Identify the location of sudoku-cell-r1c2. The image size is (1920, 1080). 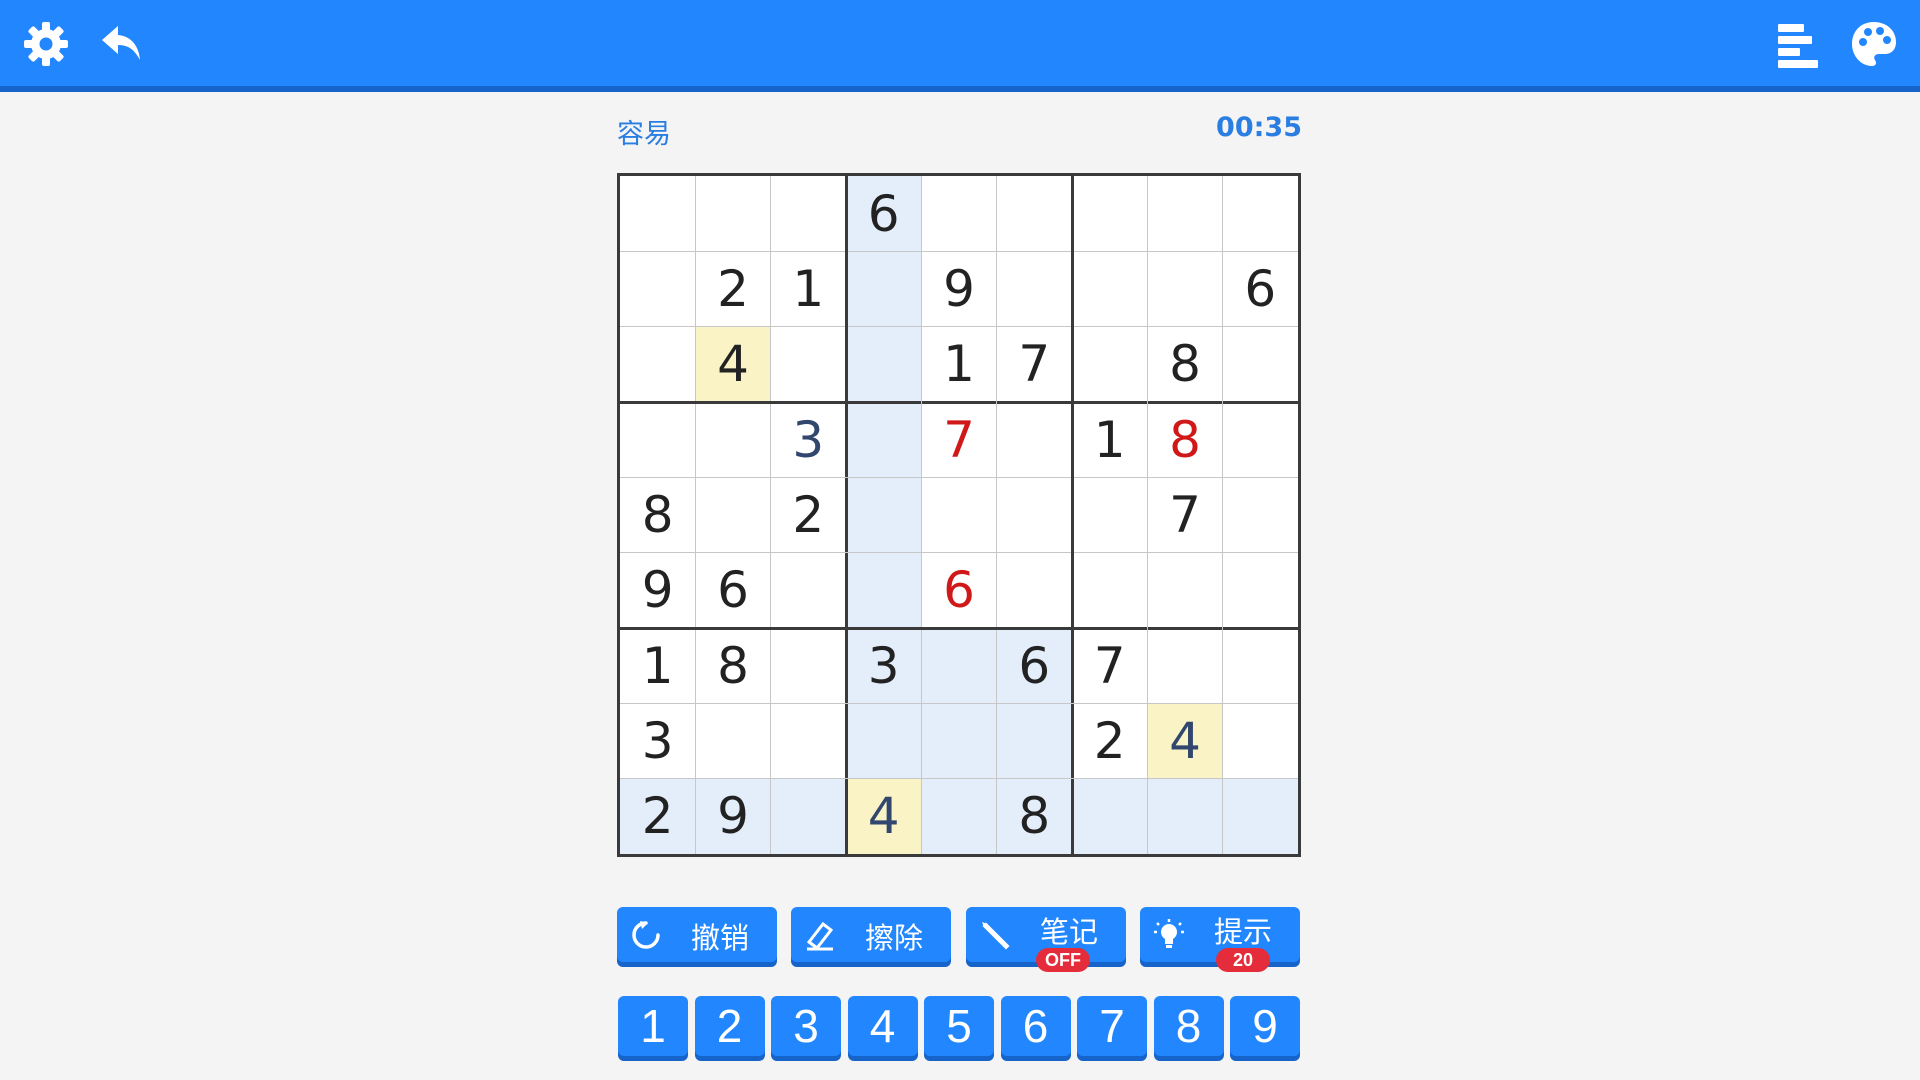
(732, 213).